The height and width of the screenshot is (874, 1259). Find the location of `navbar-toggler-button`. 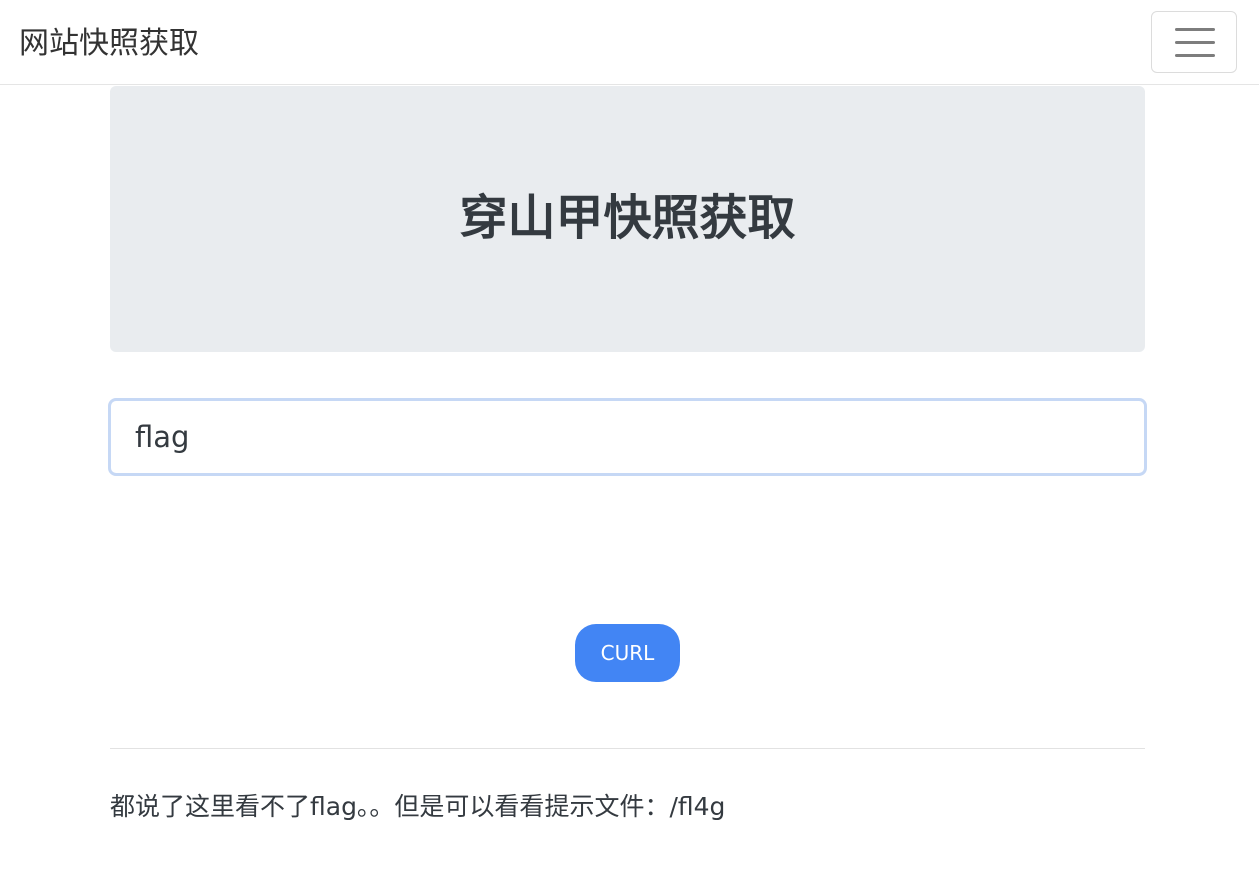

navbar-toggler-button is located at coordinates (1194, 42).